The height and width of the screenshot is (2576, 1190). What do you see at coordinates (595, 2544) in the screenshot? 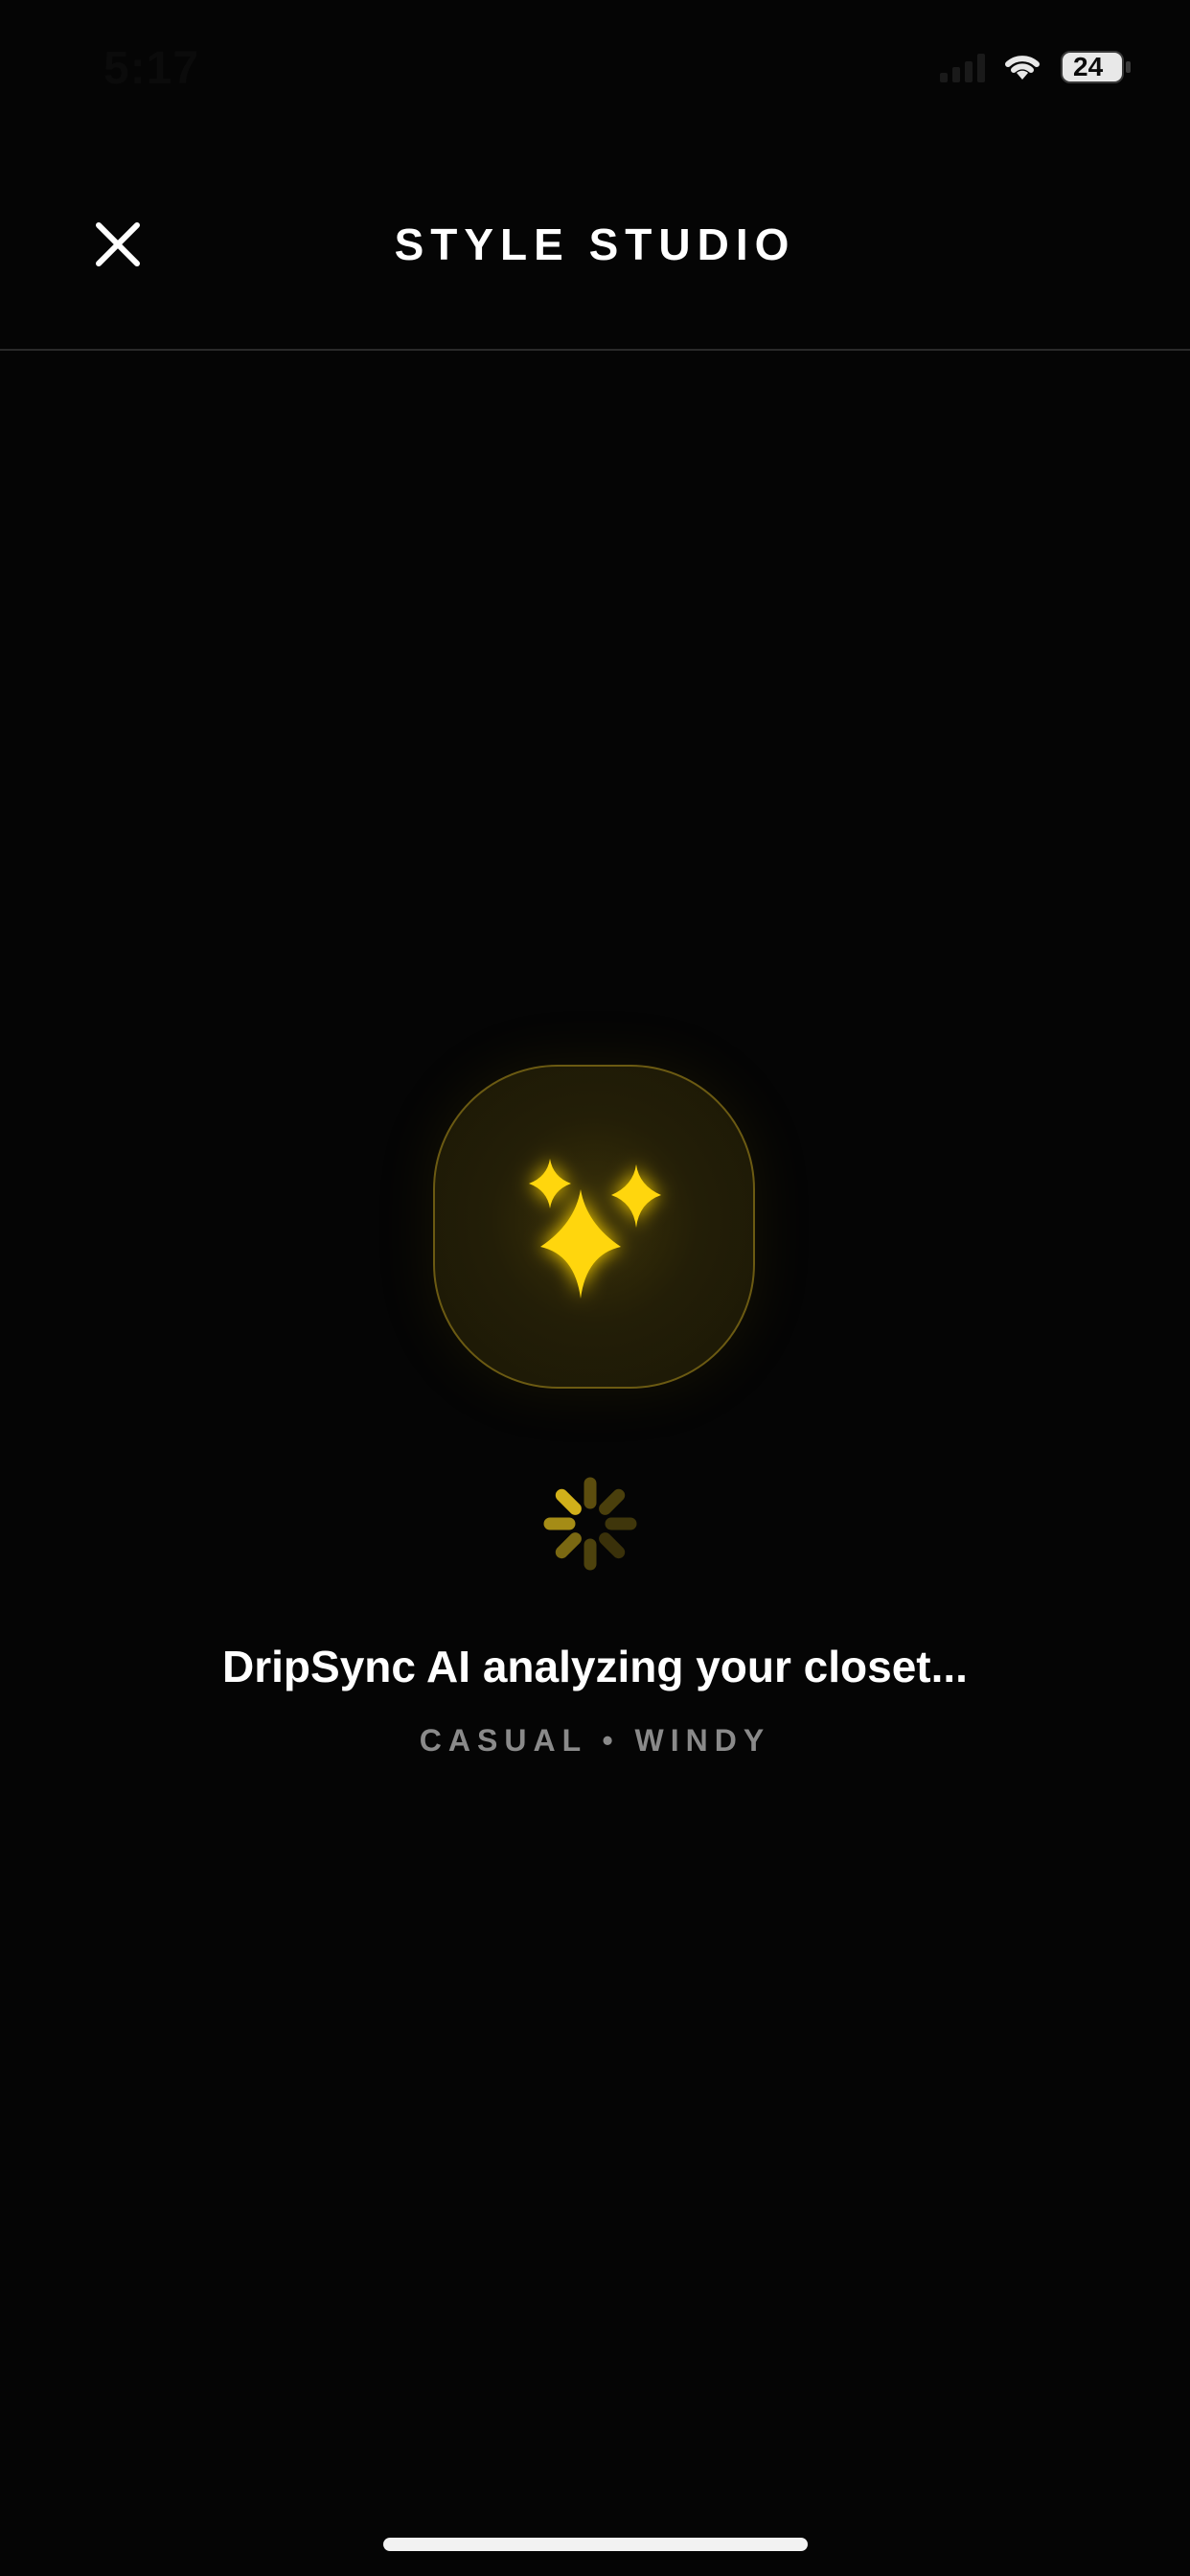
I see `home-indicator` at bounding box center [595, 2544].